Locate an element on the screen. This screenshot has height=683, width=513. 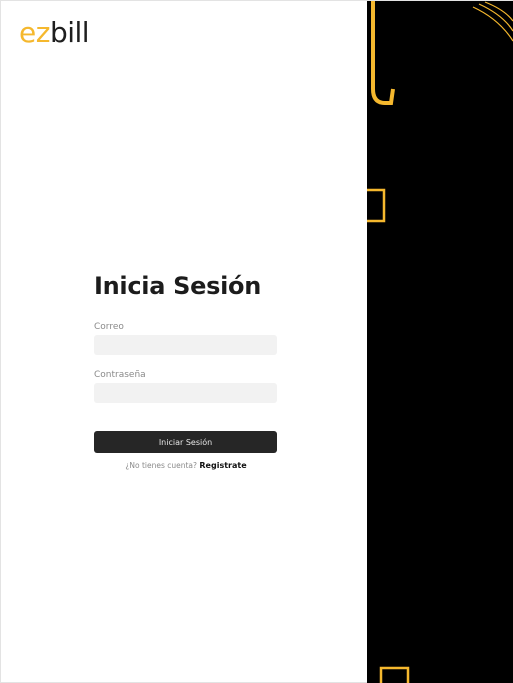
logo-ez-text: ez is located at coordinates (34, 32).